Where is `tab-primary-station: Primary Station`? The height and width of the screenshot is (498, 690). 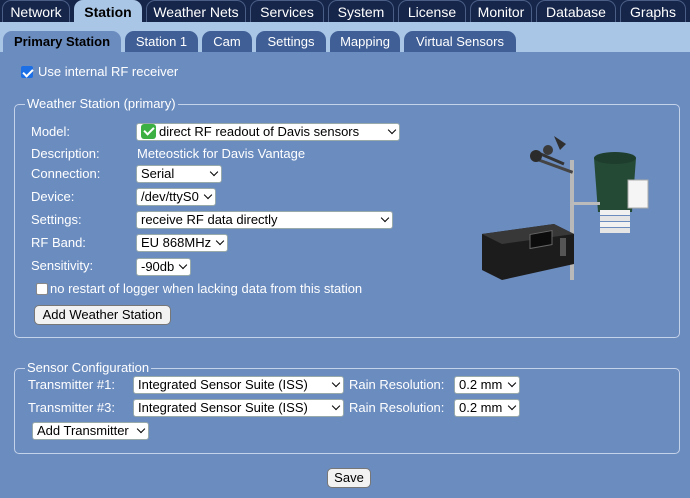
tab-primary-station: Primary Station is located at coordinates (62, 41).